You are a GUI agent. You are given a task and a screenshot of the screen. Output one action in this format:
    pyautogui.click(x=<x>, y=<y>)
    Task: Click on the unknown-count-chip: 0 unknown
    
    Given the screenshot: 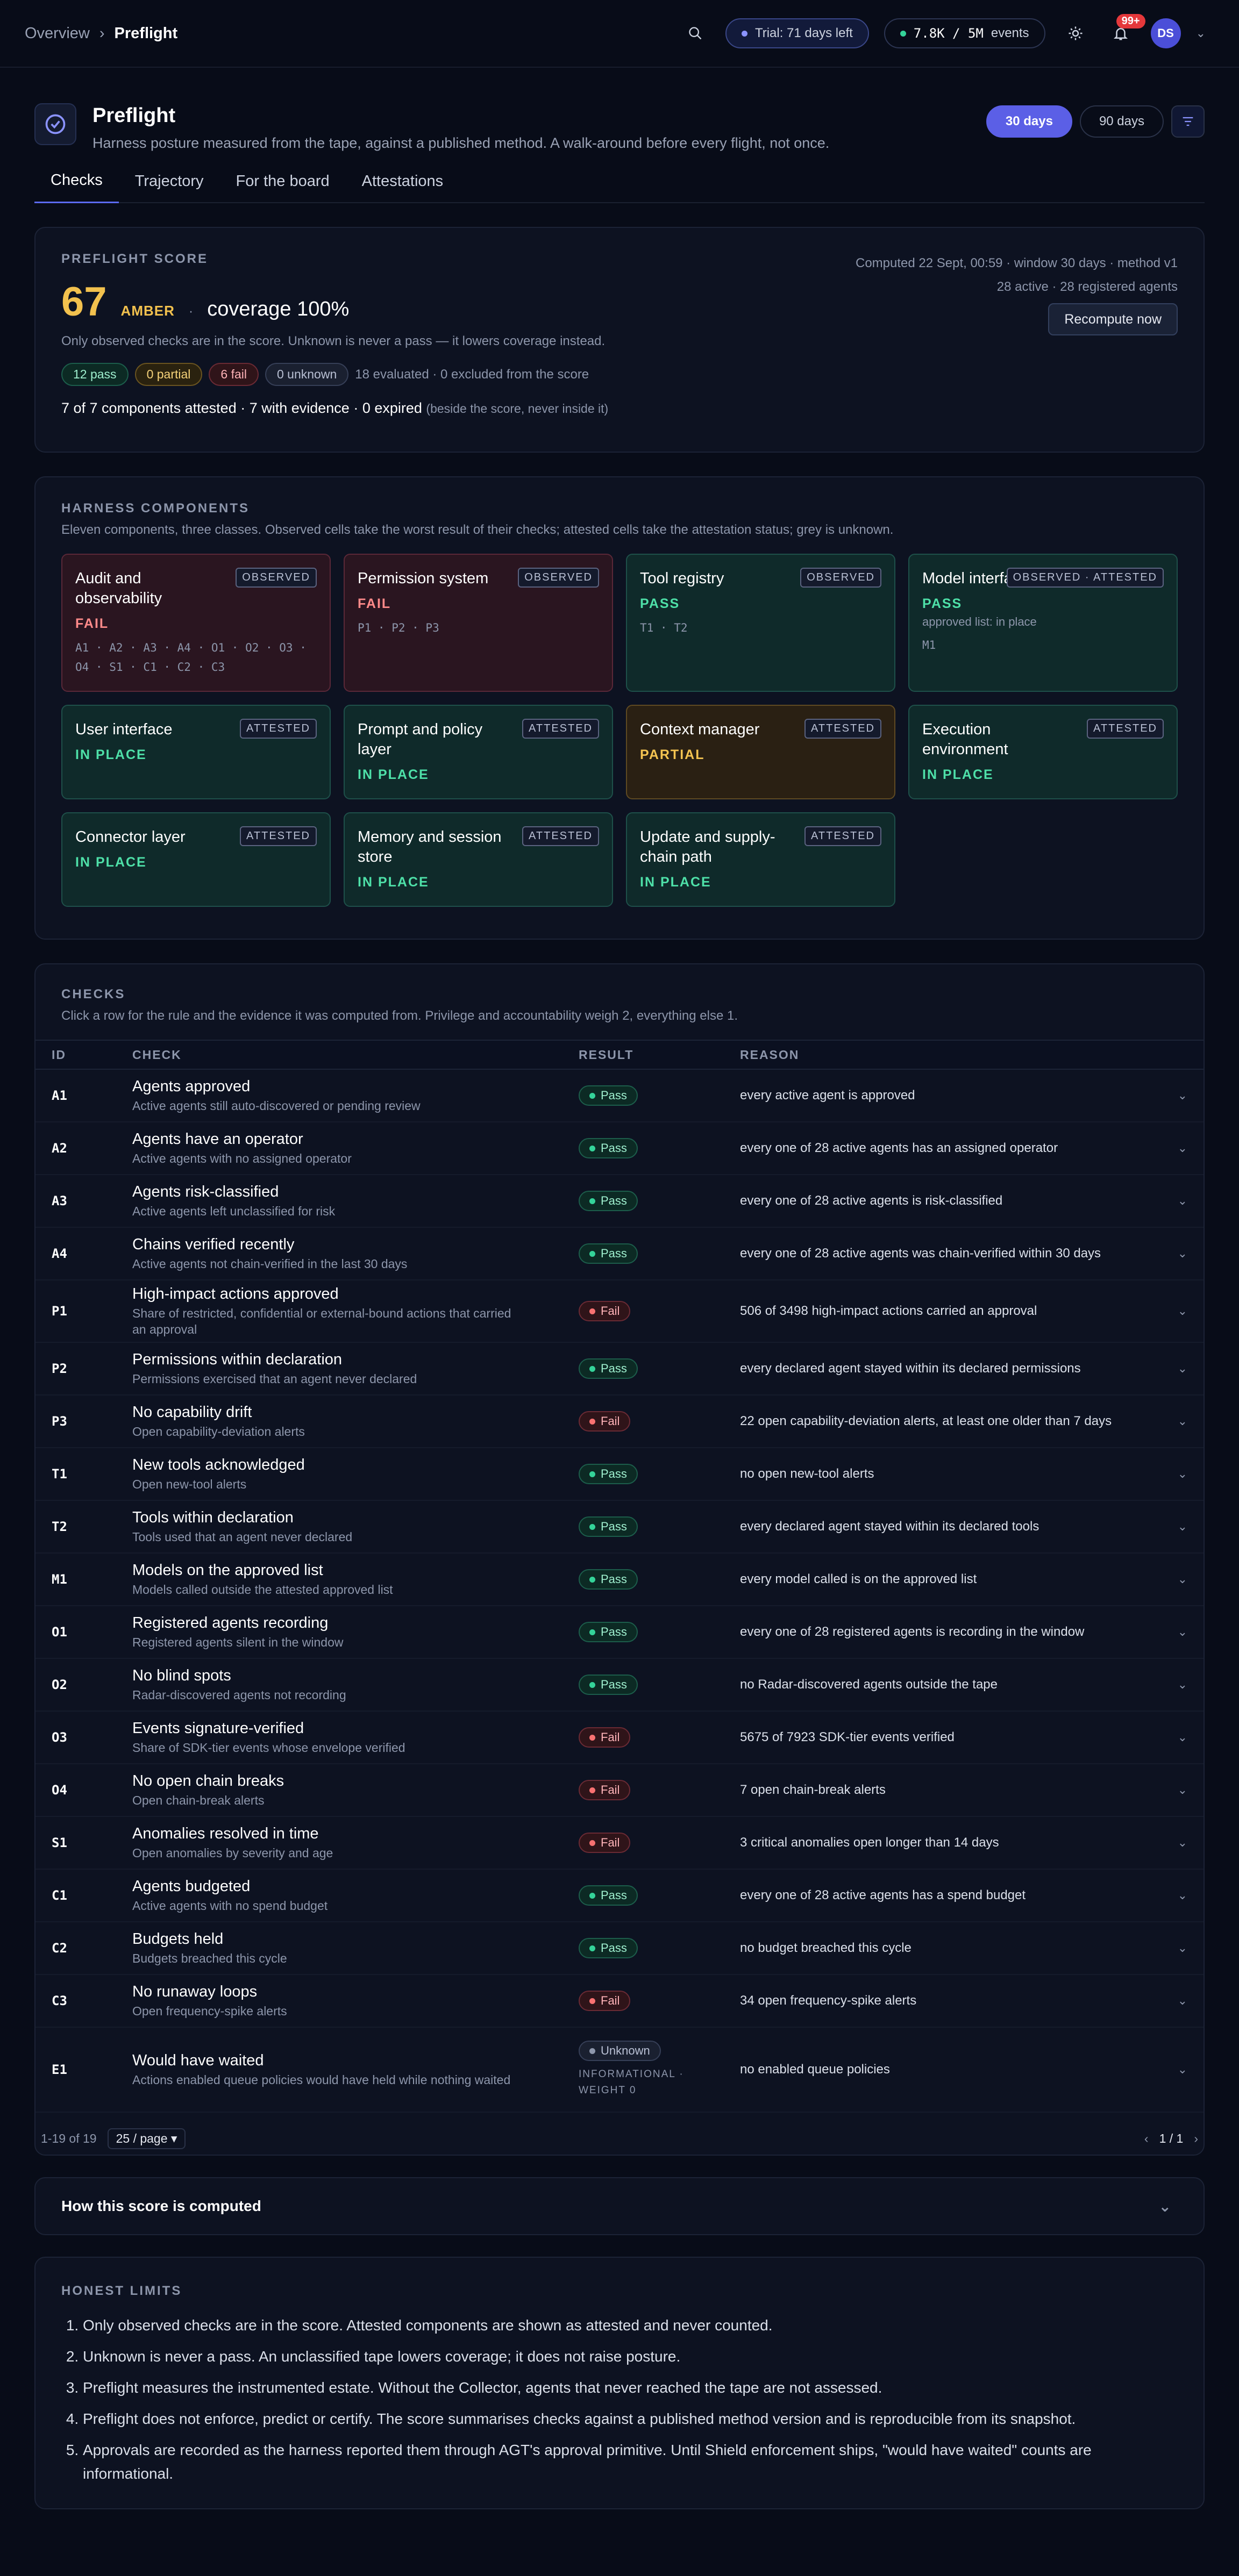 What is the action you would take?
    pyautogui.click(x=307, y=374)
    